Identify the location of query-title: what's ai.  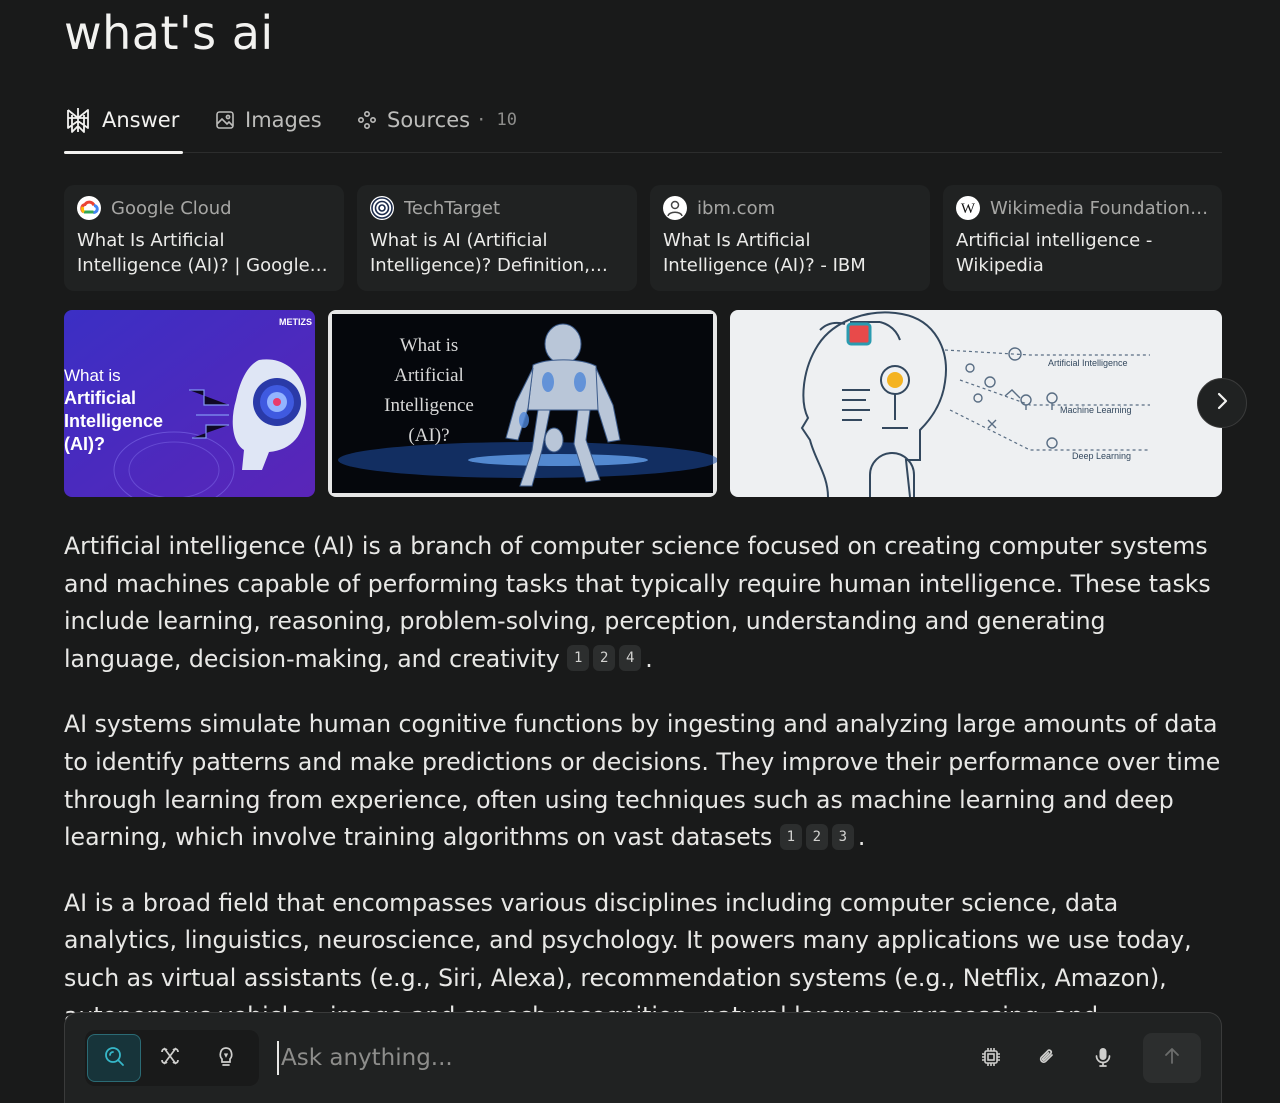
(169, 33).